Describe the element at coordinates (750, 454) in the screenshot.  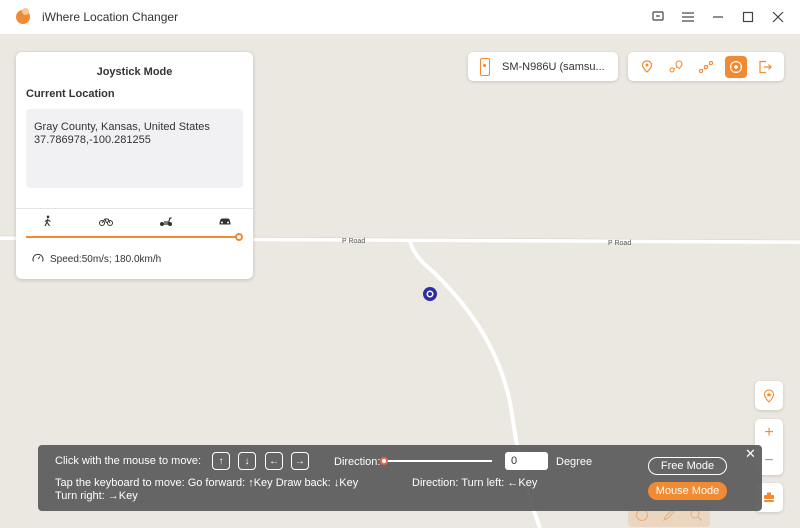
I see `close-panel-icon: ✕` at that location.